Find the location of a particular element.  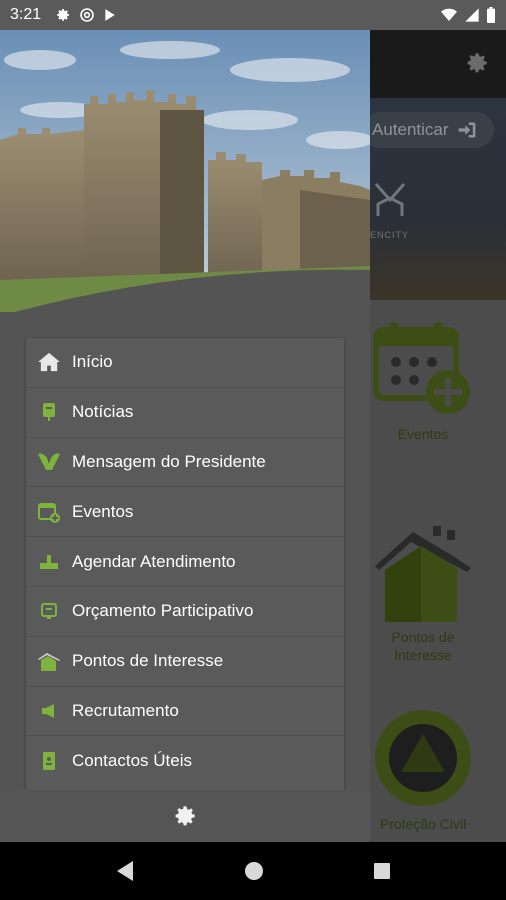

settings-status-icon is located at coordinates (63, 15).